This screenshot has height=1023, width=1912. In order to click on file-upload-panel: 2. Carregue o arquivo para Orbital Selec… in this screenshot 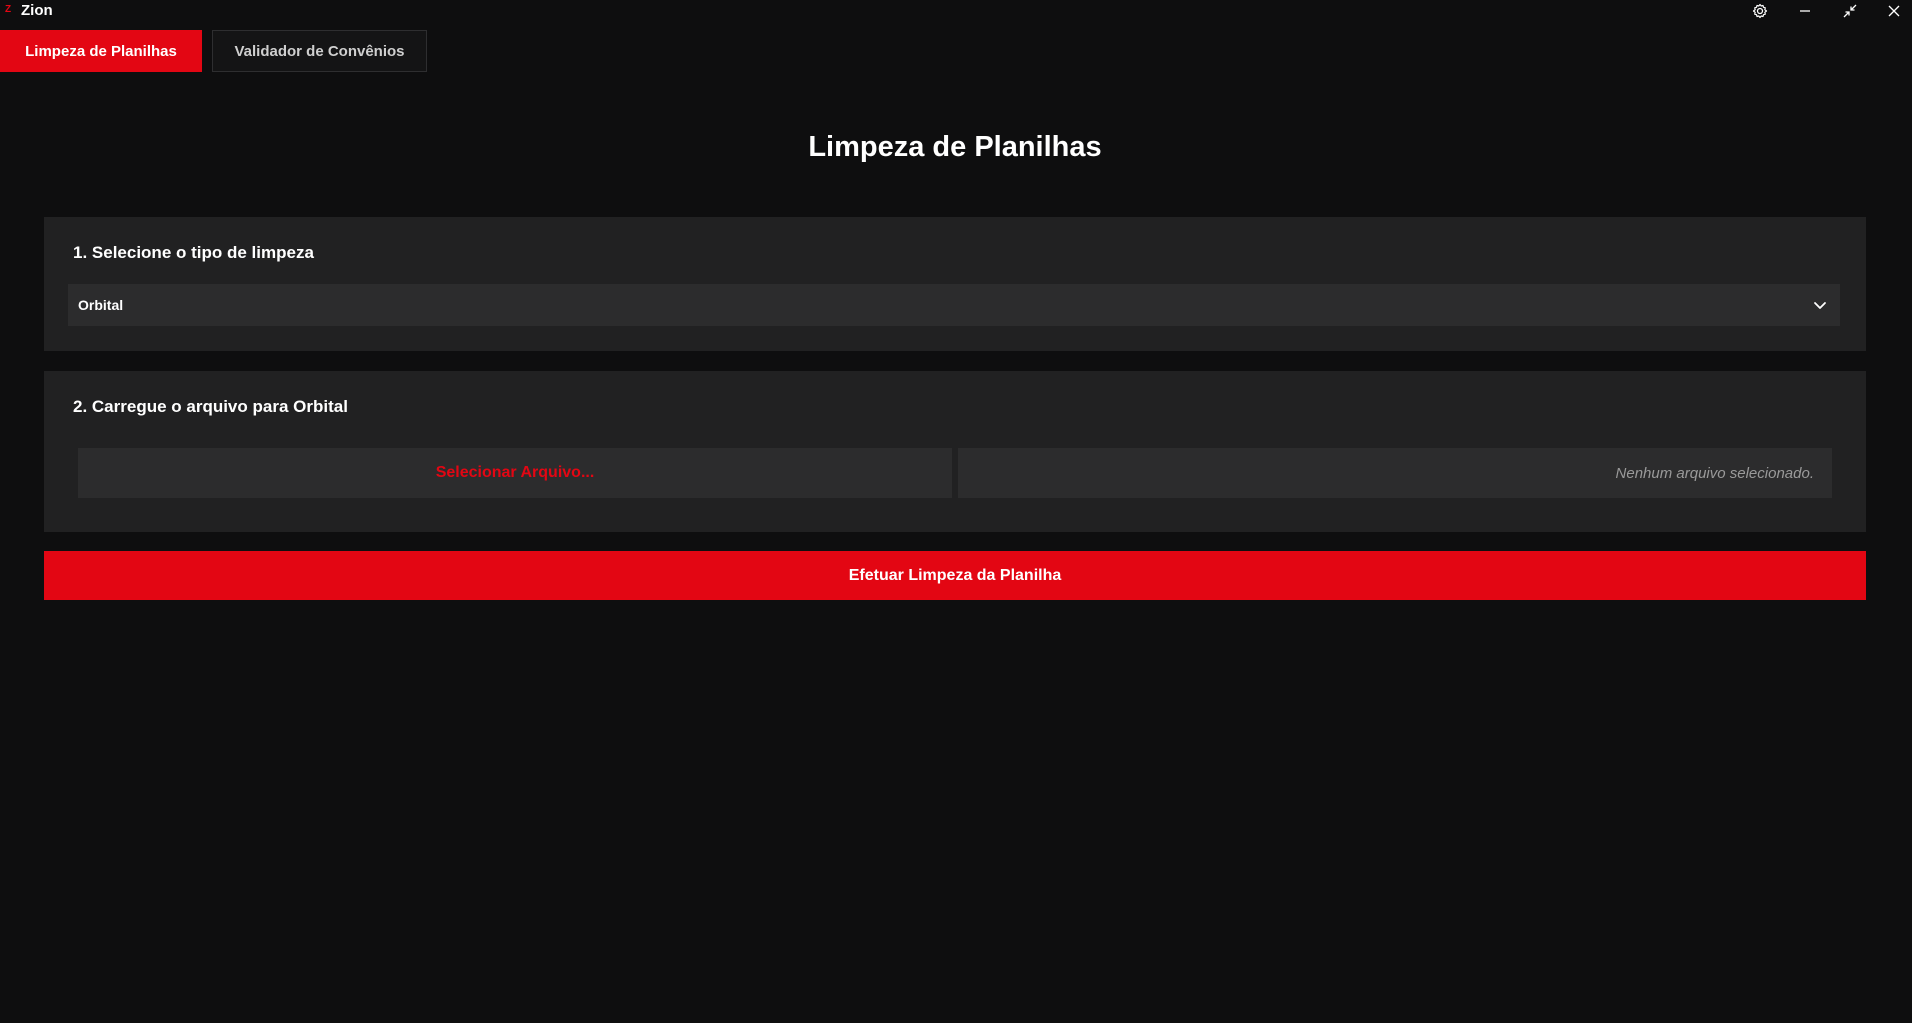, I will do `click(955, 451)`.